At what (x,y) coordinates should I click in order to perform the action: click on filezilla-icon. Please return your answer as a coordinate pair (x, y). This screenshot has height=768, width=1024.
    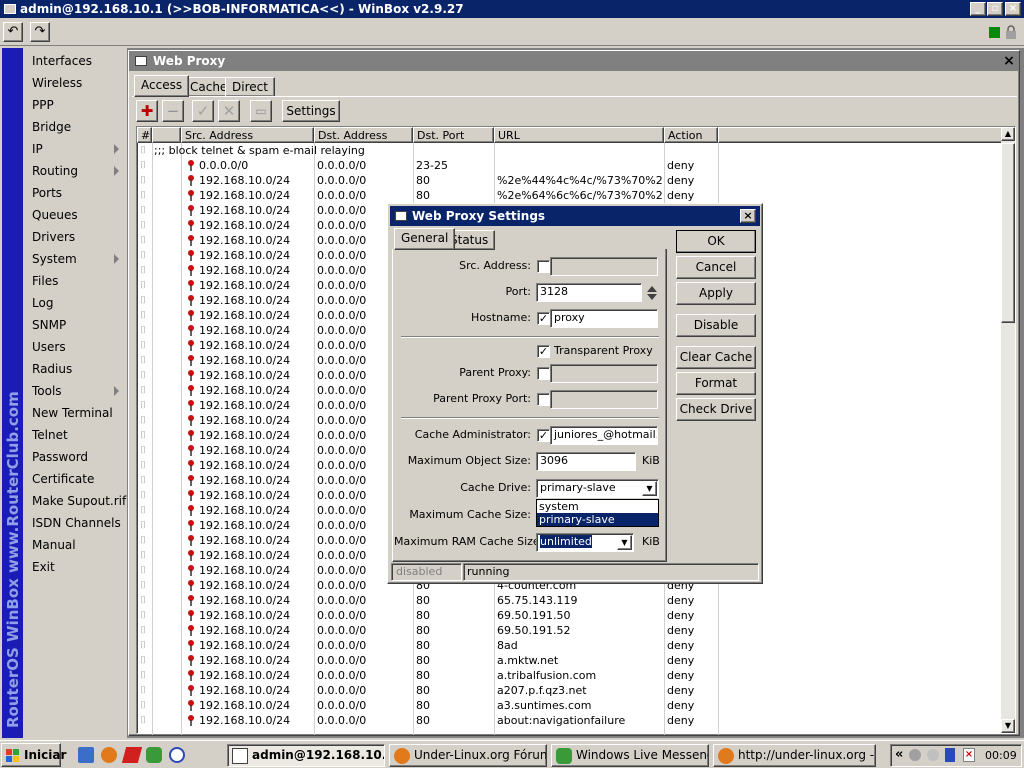
    Looking at the image, I should click on (132, 755).